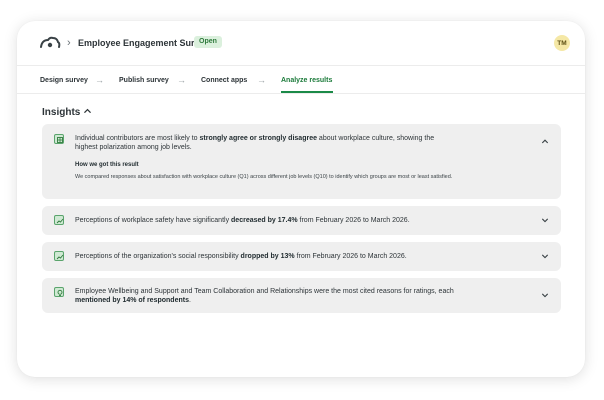  Describe the element at coordinates (59, 139) in the screenshot. I see `table-icon` at that location.